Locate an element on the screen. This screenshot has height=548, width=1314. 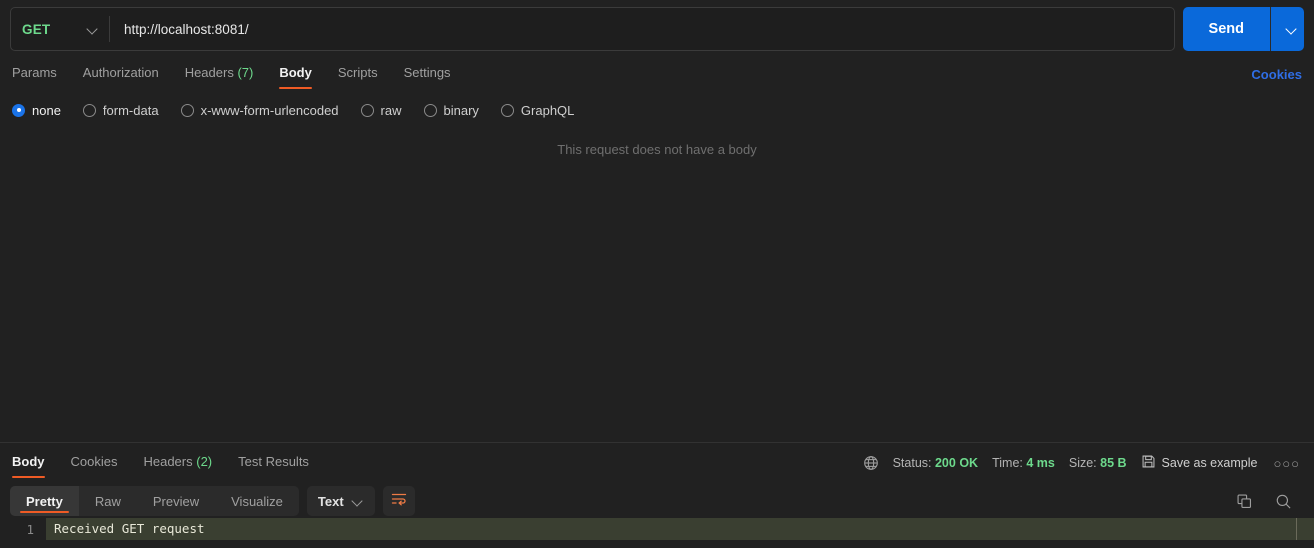
tab-count: (2) is located at coordinates (204, 461).